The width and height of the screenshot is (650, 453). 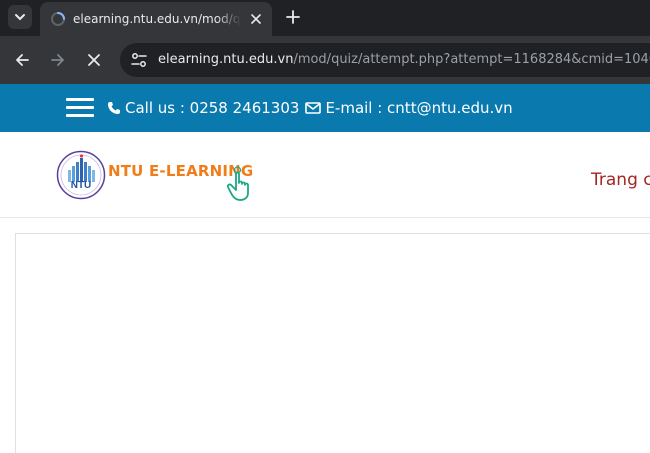 I want to click on tab-search-button, so click(x=20, y=17).